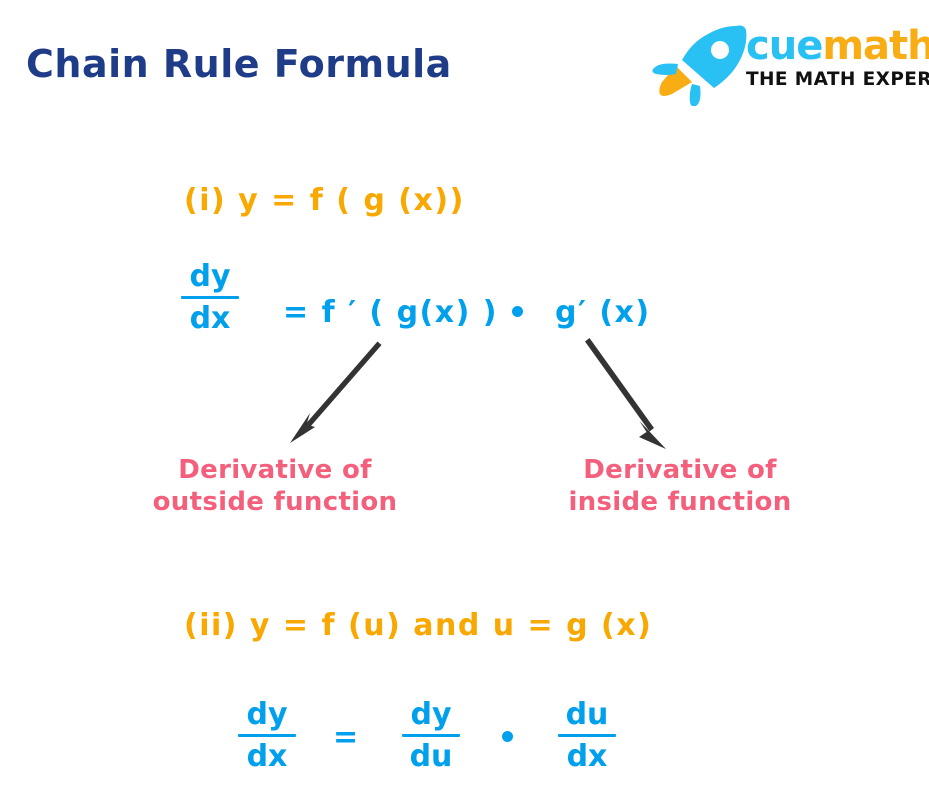 This screenshot has height=805, width=929. What do you see at coordinates (517, 311) in the screenshot?
I see `multiplication-dot-icon` at bounding box center [517, 311].